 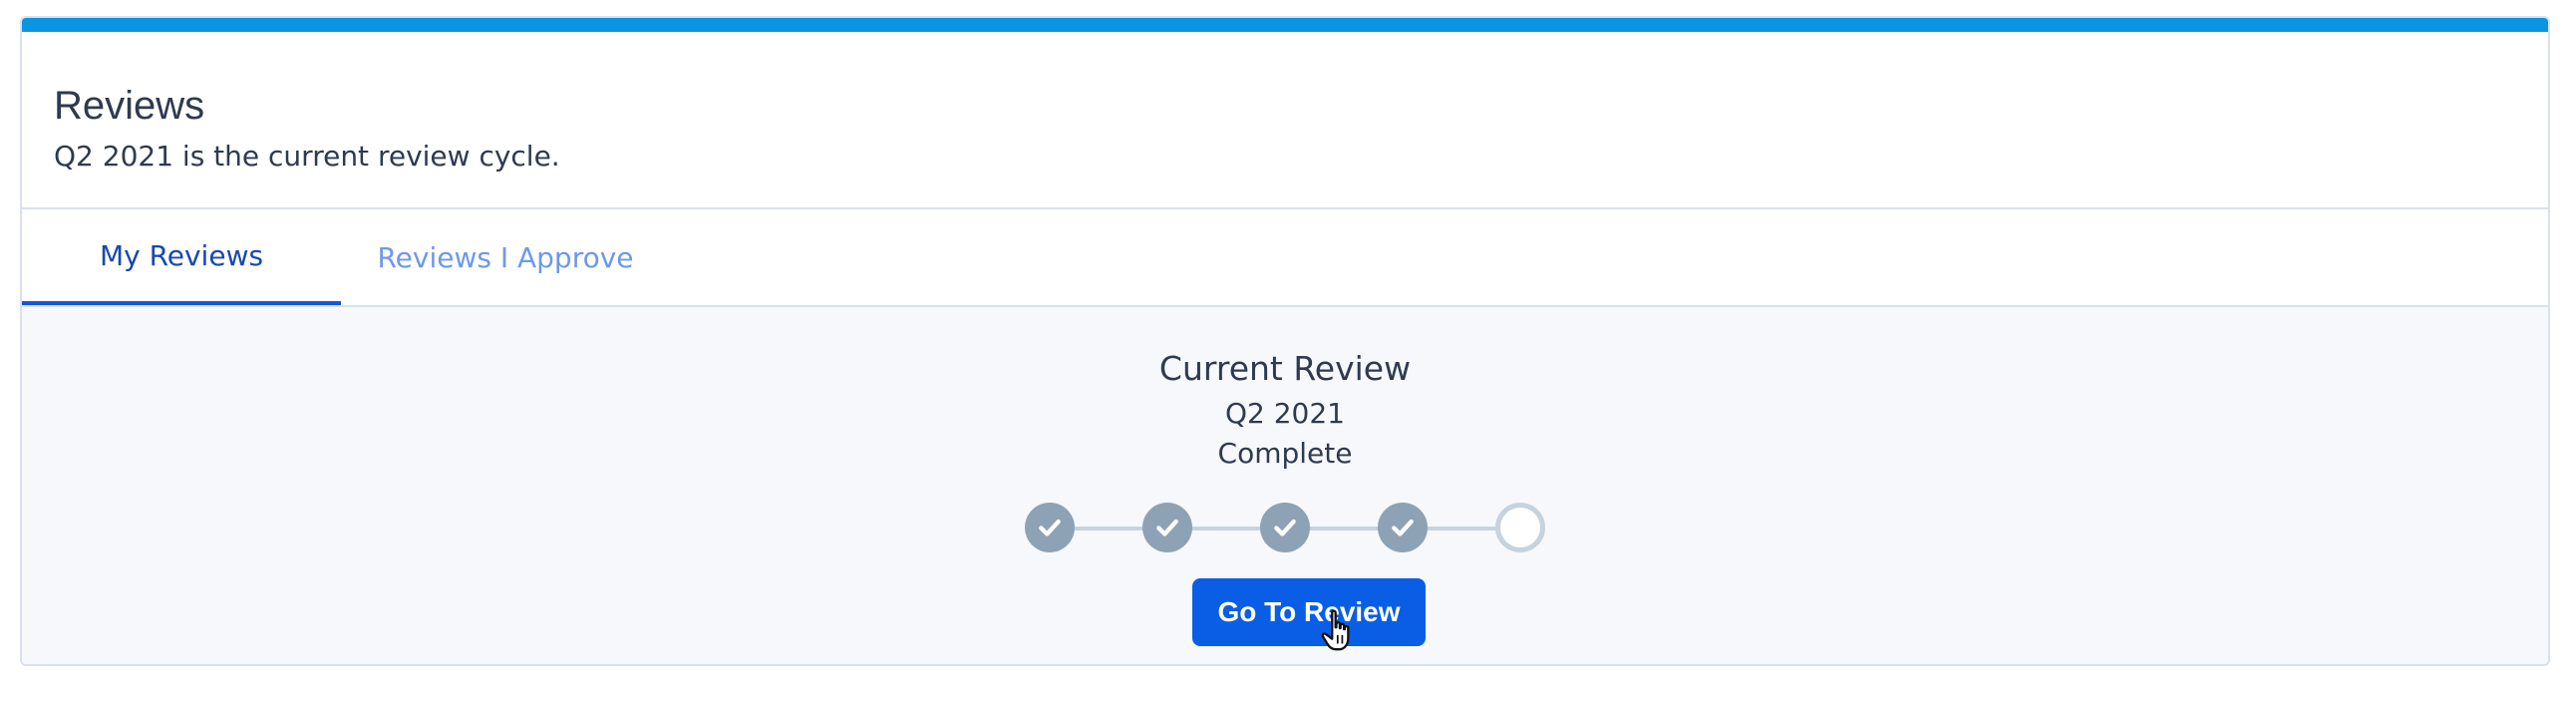 I want to click on tab-my-reviews: My Reviews, so click(x=181, y=257).